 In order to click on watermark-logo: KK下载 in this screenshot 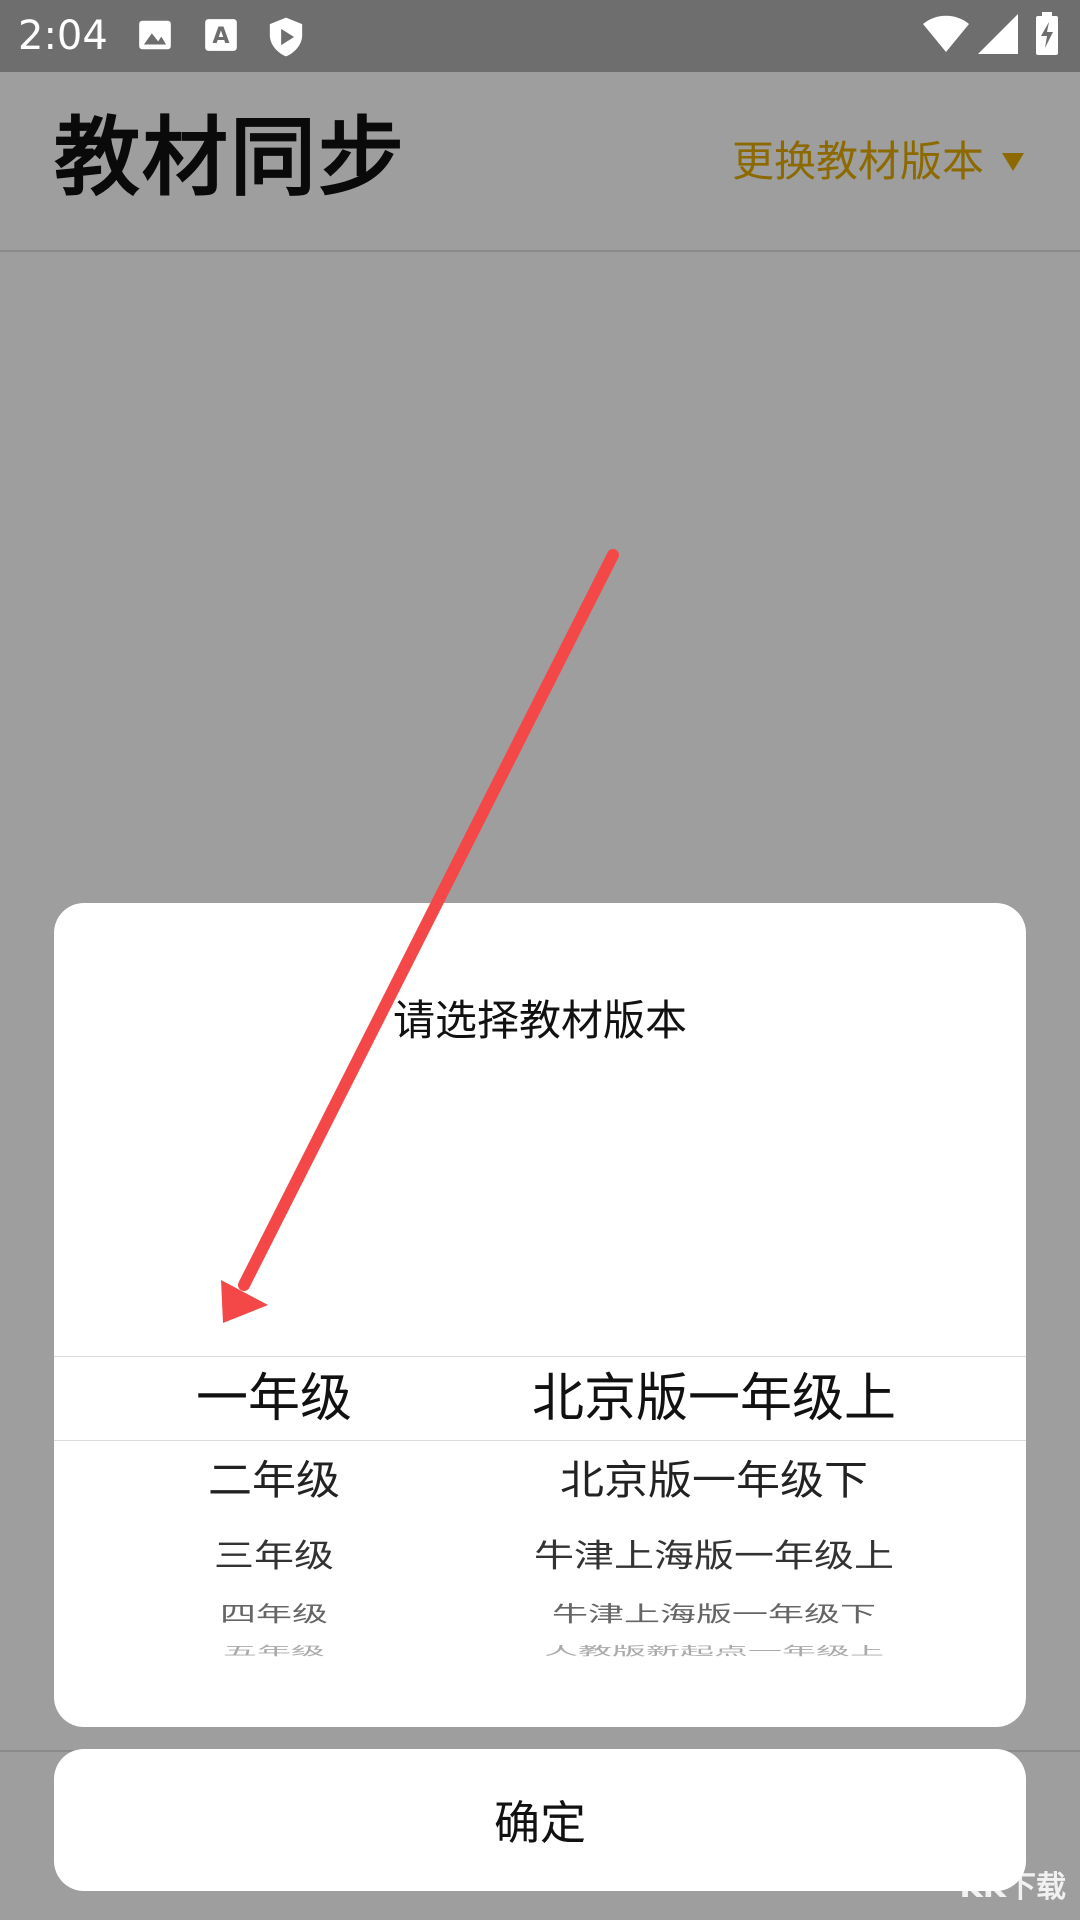, I will do `click(1013, 1887)`.